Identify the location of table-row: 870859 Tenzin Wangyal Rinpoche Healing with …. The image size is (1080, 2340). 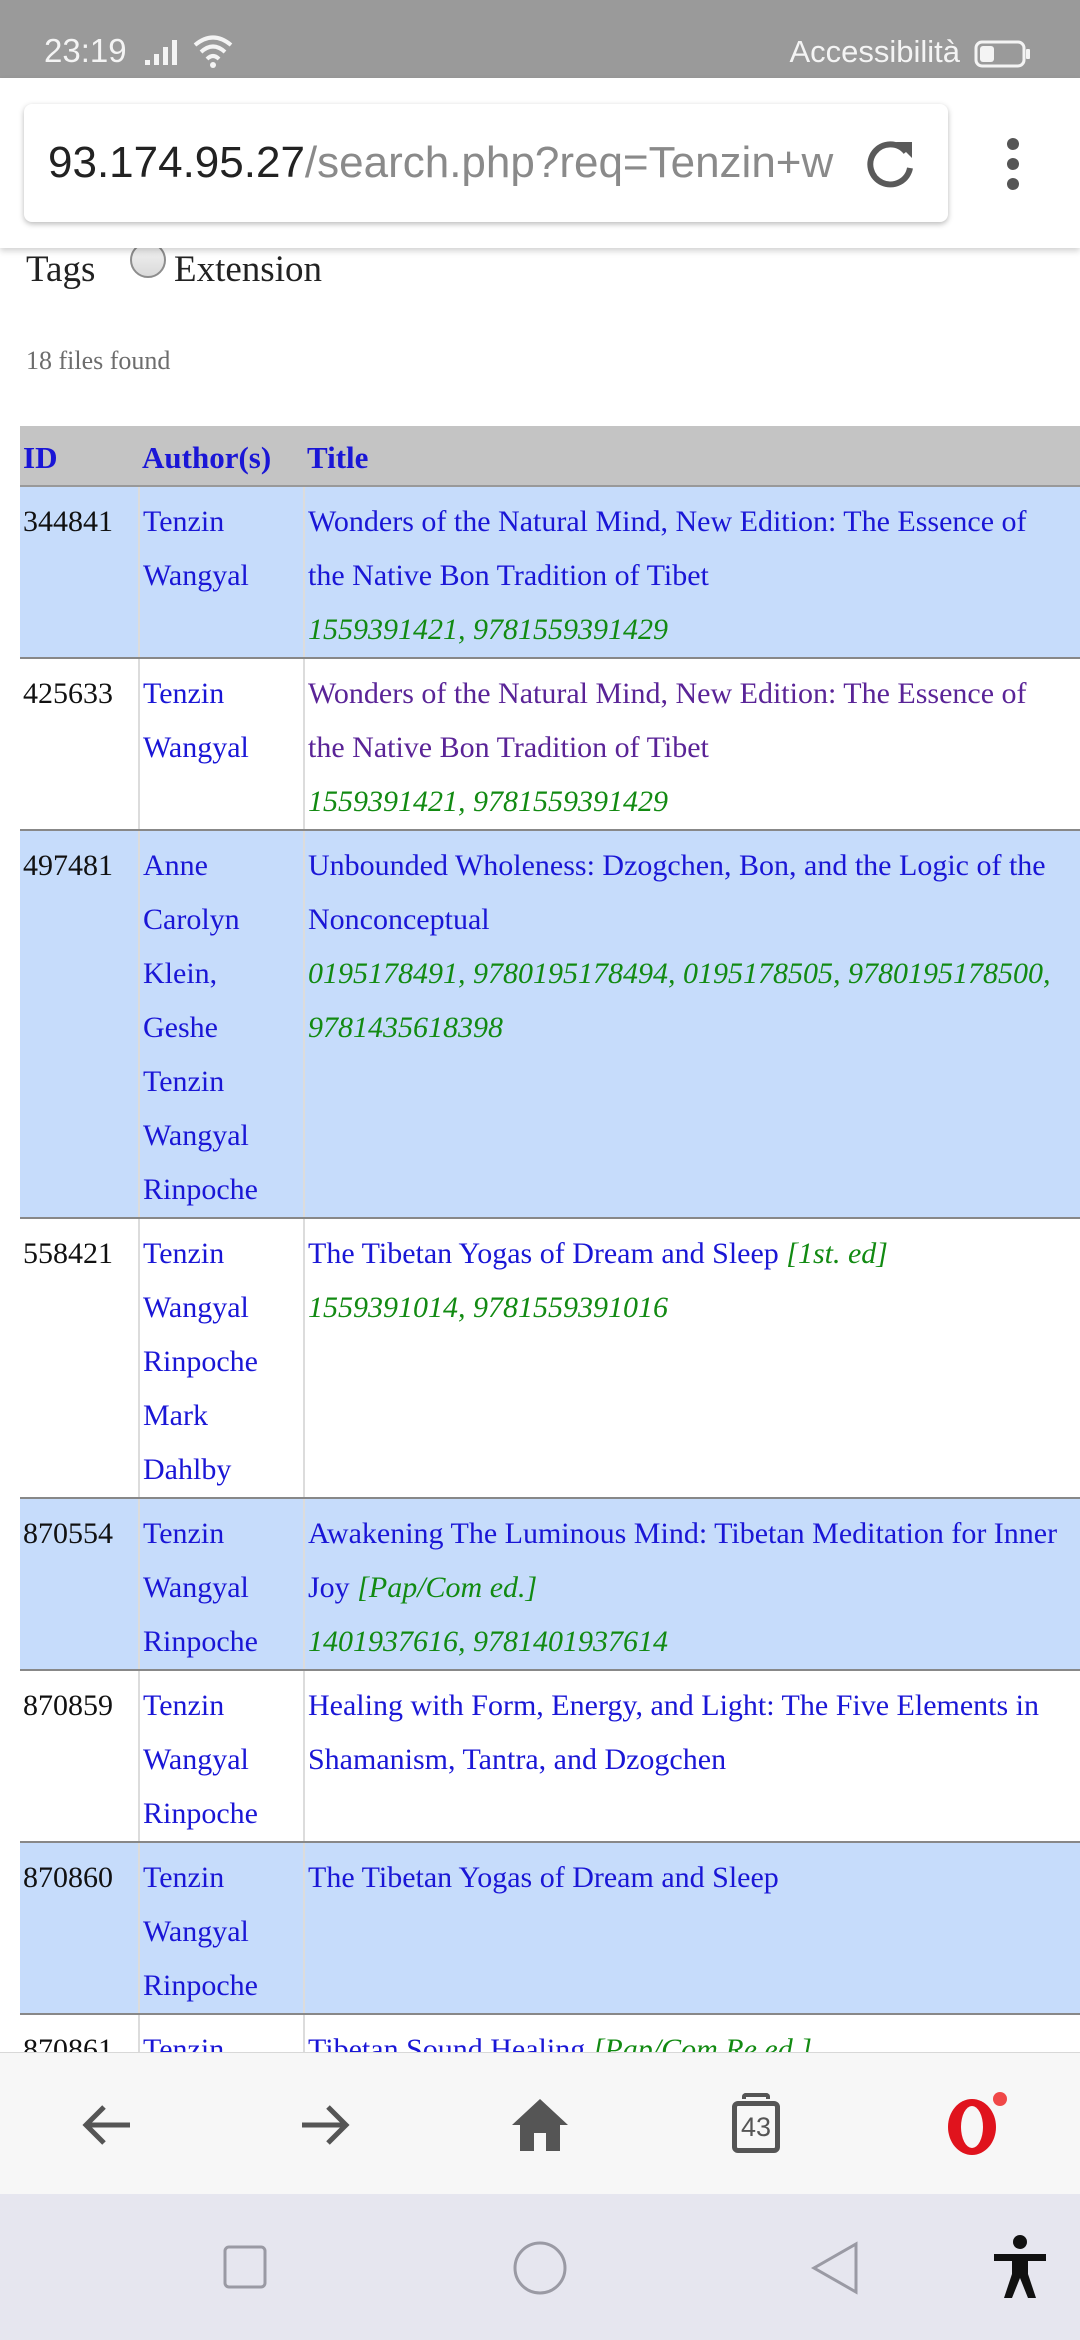
(550, 1756).